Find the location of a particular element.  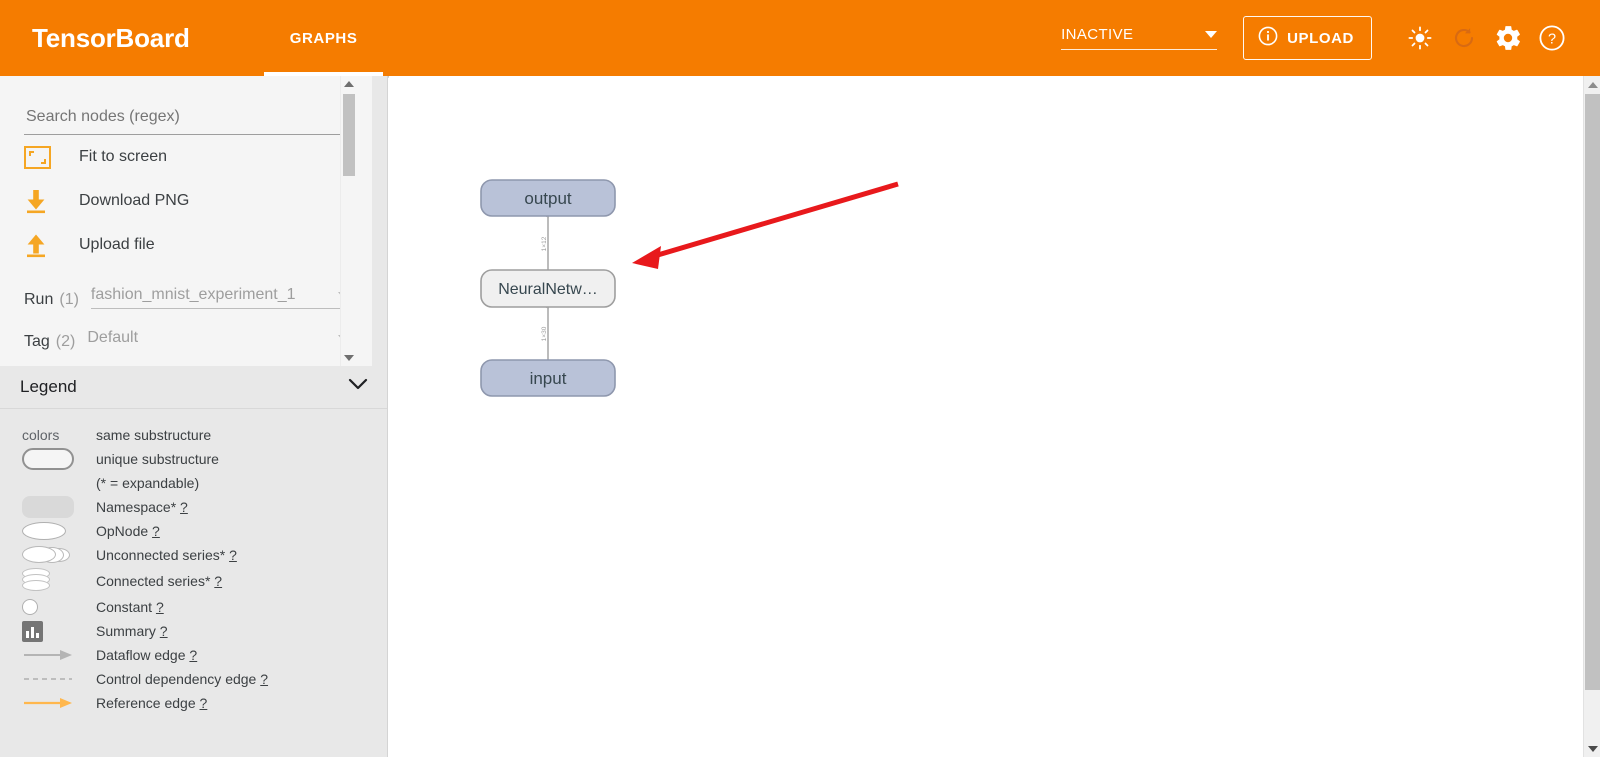

run-selector-dropdown: fashion_mnist_experiment_1 is located at coordinates (219, 297).